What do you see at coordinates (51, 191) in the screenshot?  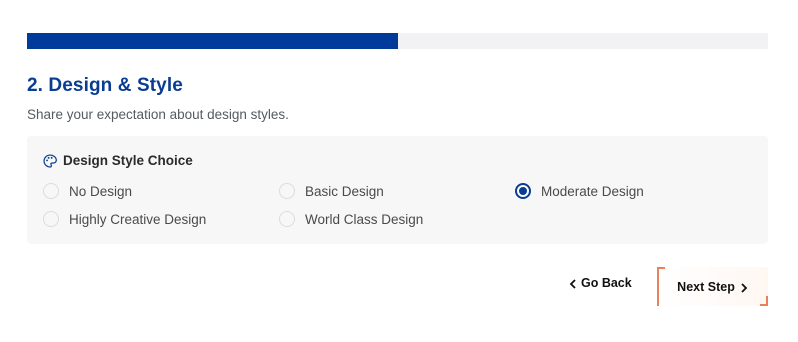 I see `radio-no-design` at bounding box center [51, 191].